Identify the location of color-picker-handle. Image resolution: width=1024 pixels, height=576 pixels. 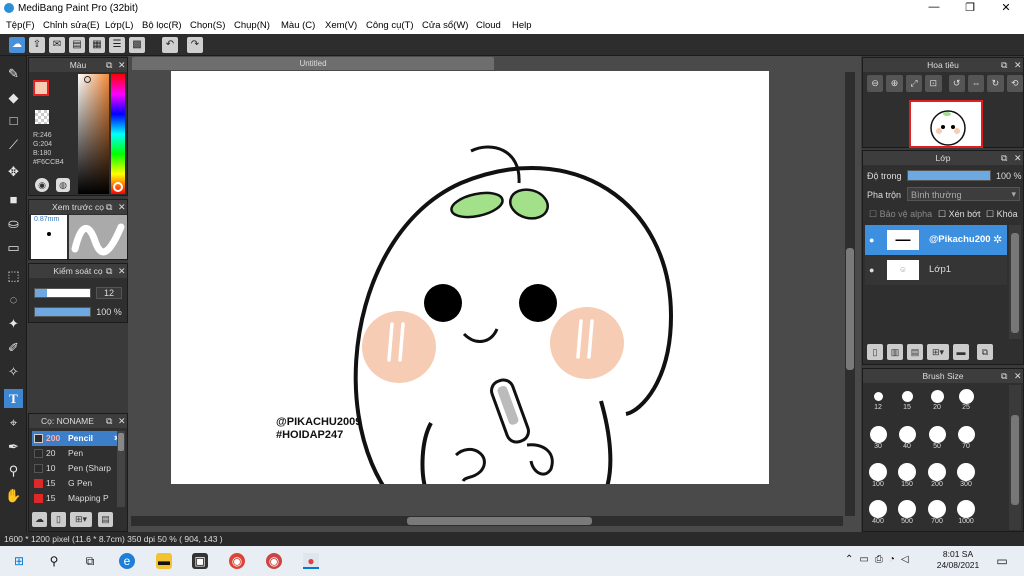
(87, 79).